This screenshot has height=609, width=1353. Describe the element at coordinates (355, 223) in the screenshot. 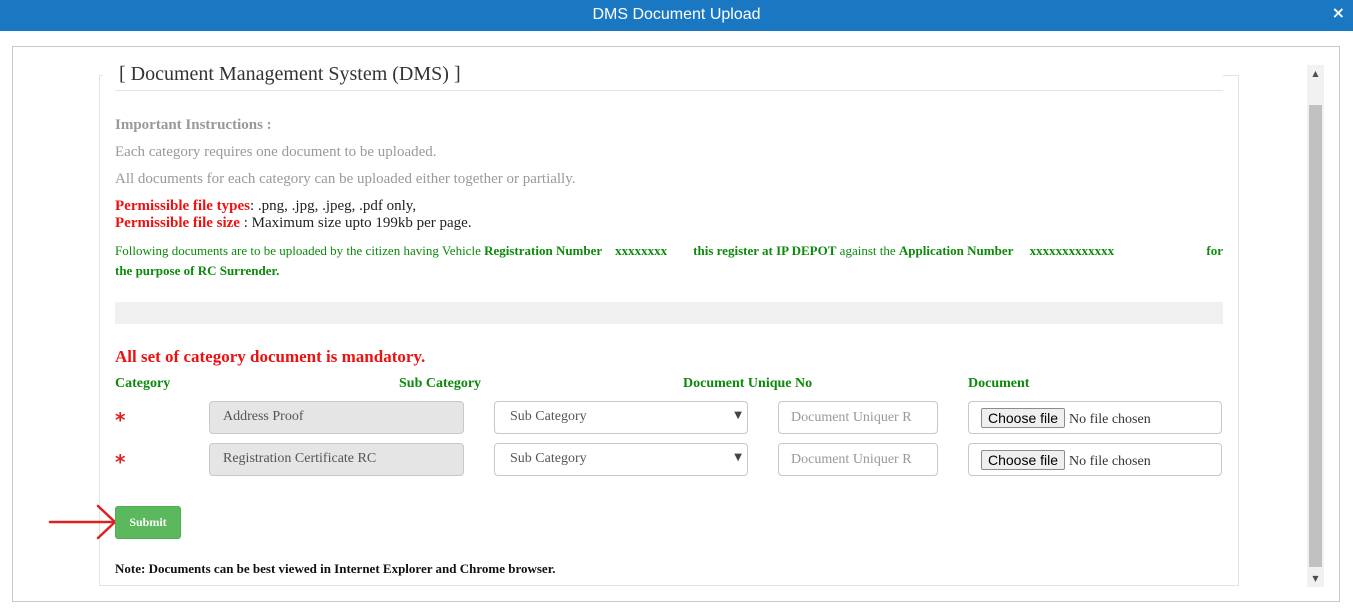

I see `file-size-value: : Maximum size upto 199kb per page.` at that location.